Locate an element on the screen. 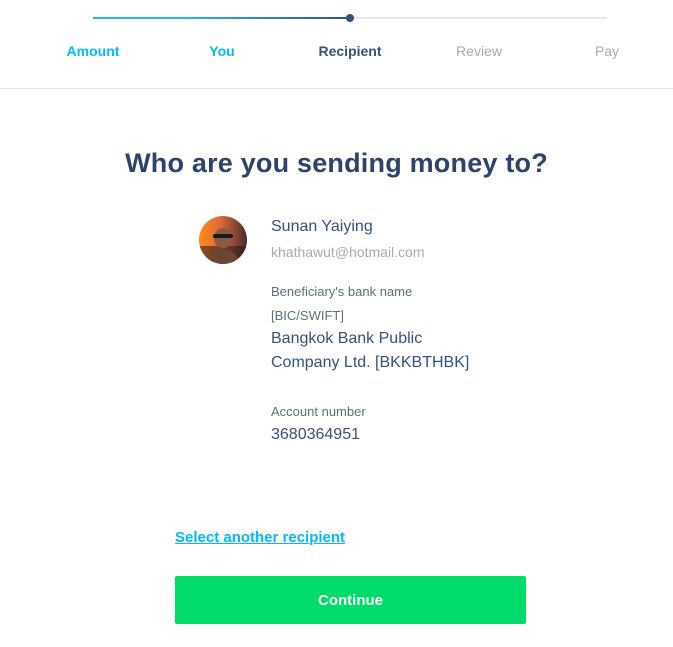  step-amount: Amount is located at coordinates (93, 51).